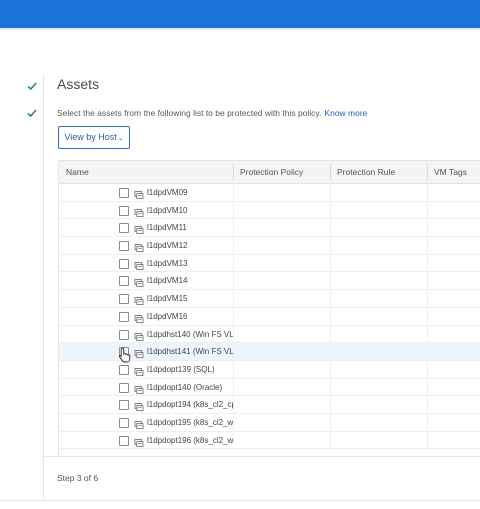 The image size is (480, 509). I want to click on top-app-bar, so click(240, 14).